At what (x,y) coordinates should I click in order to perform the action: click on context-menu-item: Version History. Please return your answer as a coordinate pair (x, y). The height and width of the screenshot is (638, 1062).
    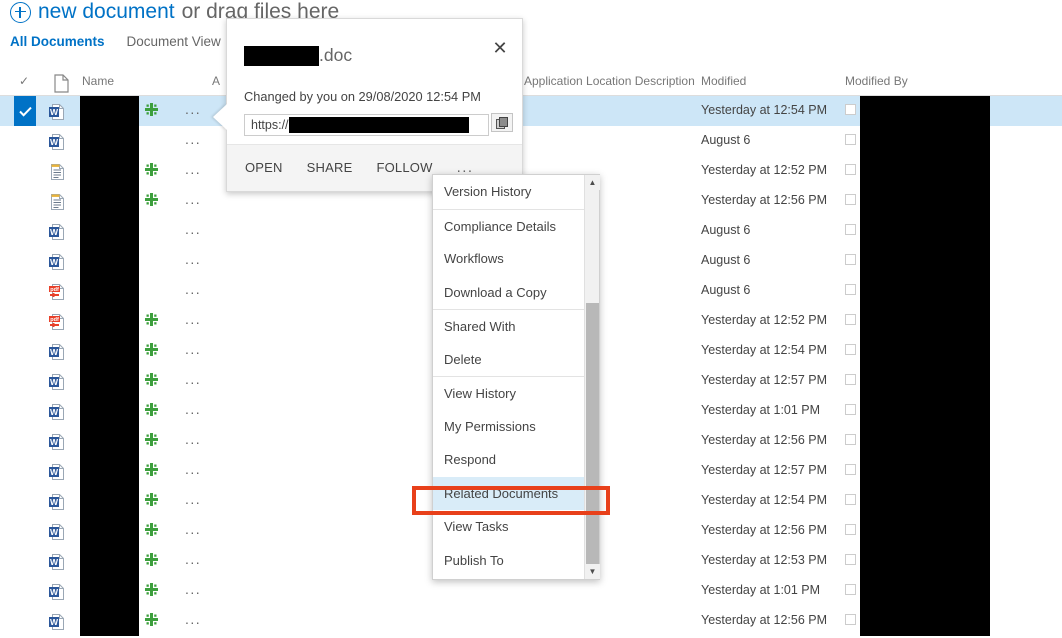
    Looking at the image, I should click on (516, 192).